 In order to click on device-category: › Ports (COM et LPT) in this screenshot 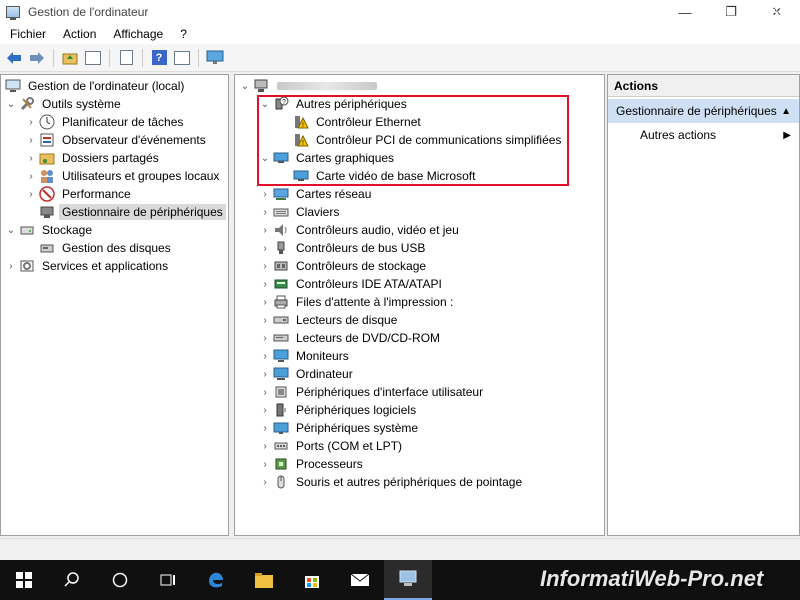, I will do `click(332, 446)`.